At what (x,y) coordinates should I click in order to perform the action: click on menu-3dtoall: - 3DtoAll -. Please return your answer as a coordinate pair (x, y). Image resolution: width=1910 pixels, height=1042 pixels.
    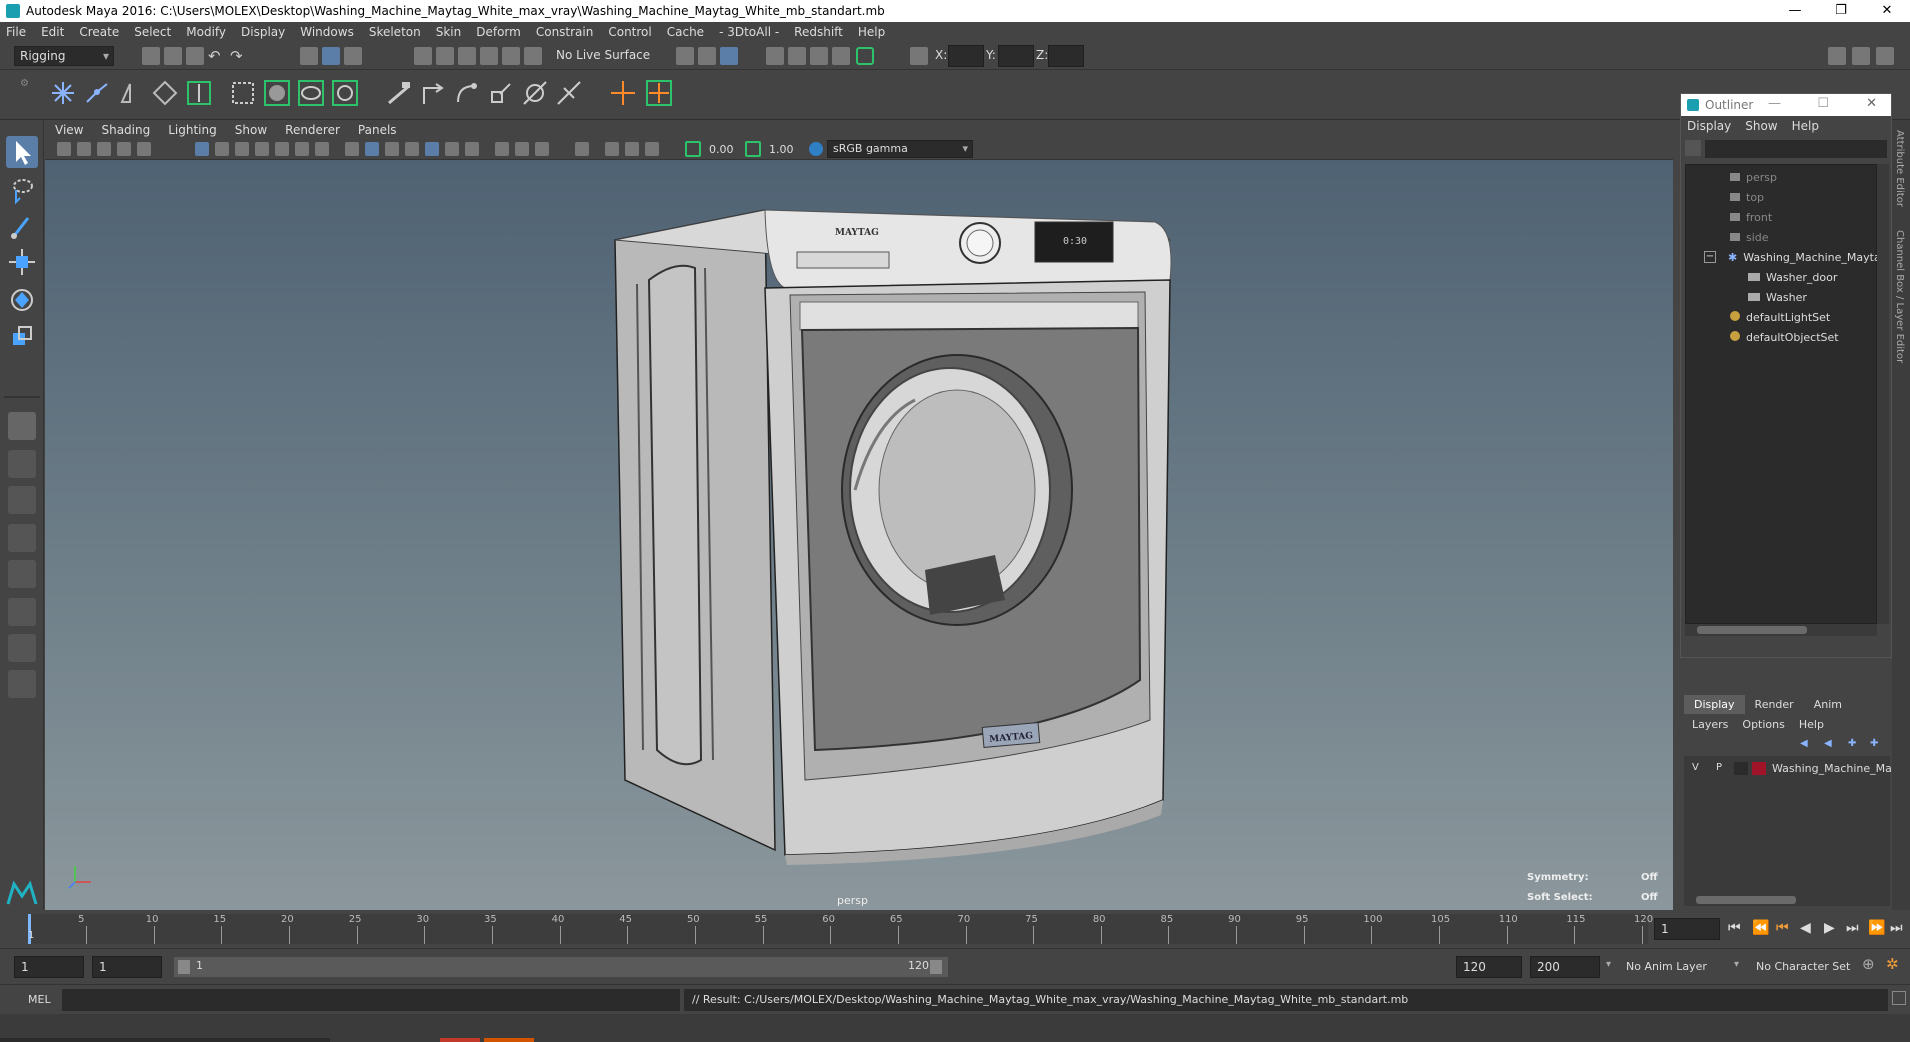
    Looking at the image, I should click on (749, 32).